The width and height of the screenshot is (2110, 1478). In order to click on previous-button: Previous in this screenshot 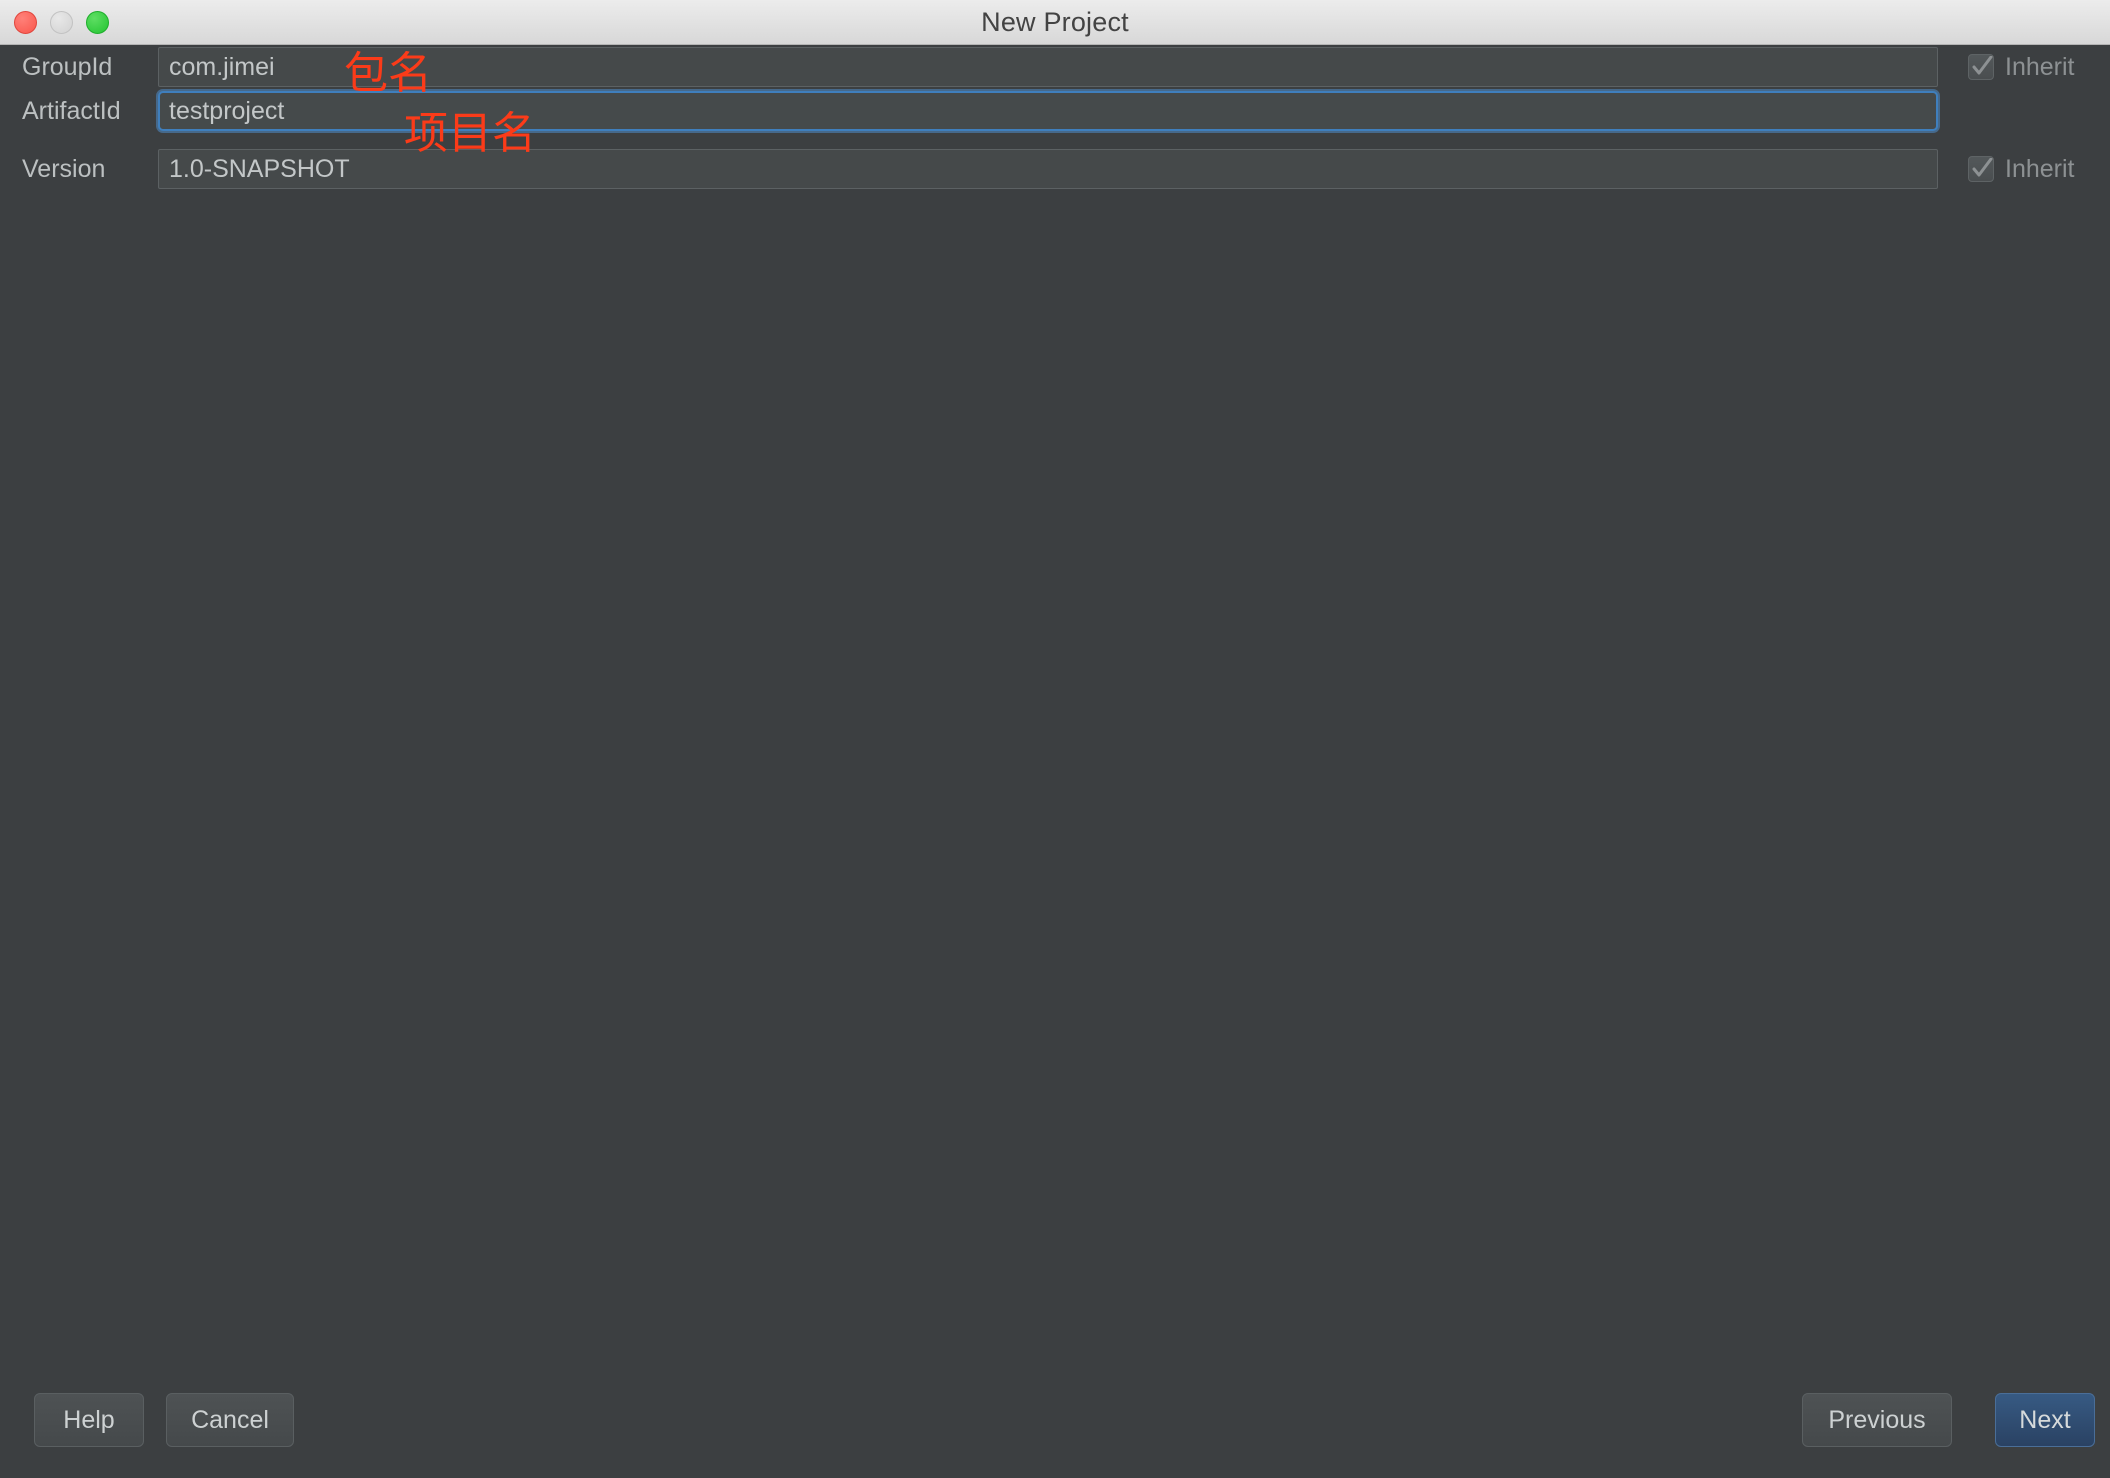, I will do `click(1877, 1420)`.